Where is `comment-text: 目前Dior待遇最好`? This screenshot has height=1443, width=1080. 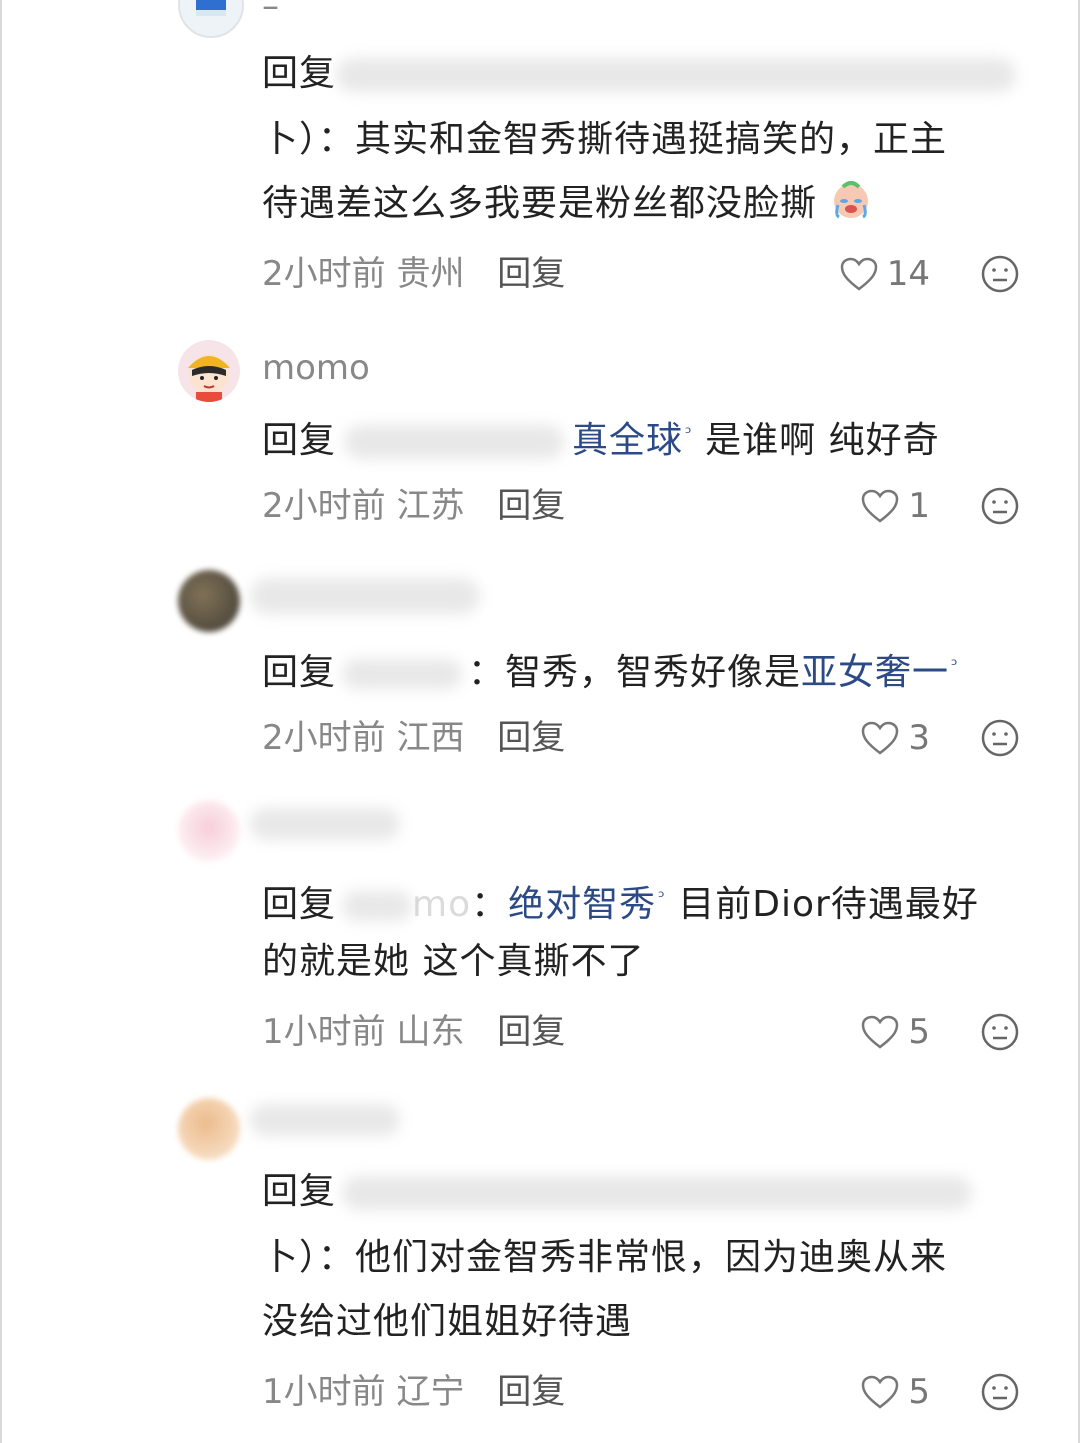 comment-text: 目前Dior待遇最好 is located at coordinates (828, 904).